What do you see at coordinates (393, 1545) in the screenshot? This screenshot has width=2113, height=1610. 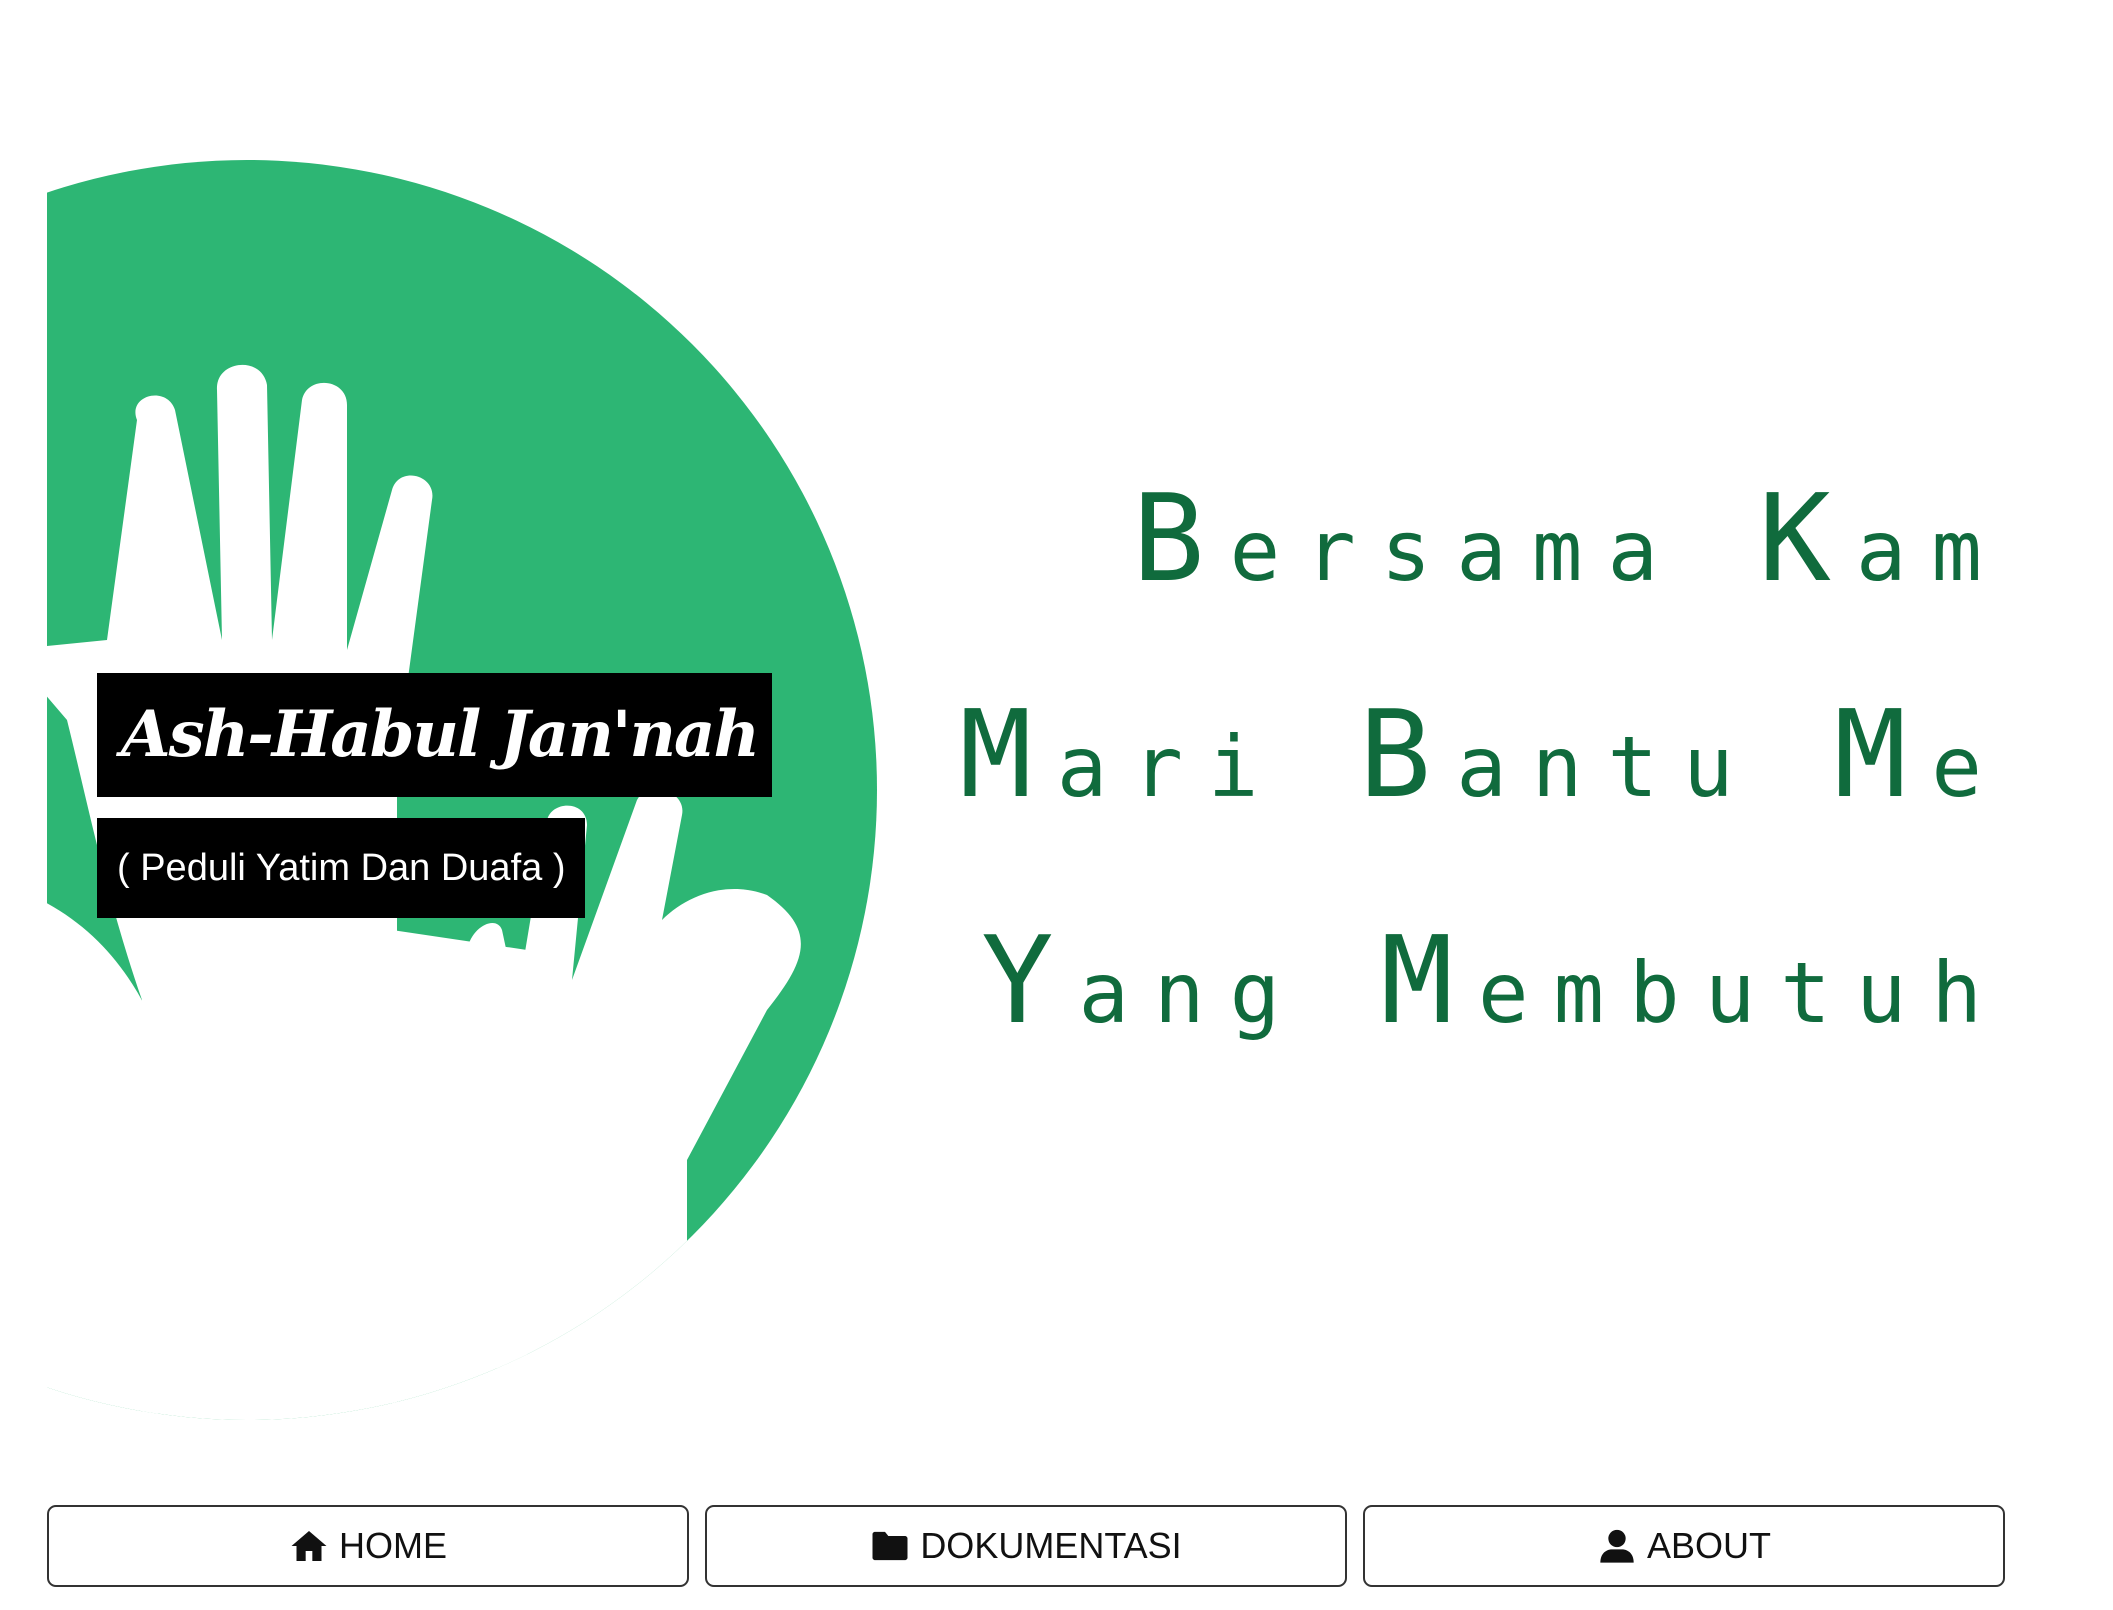 I see `home-button-label: HOME` at bounding box center [393, 1545].